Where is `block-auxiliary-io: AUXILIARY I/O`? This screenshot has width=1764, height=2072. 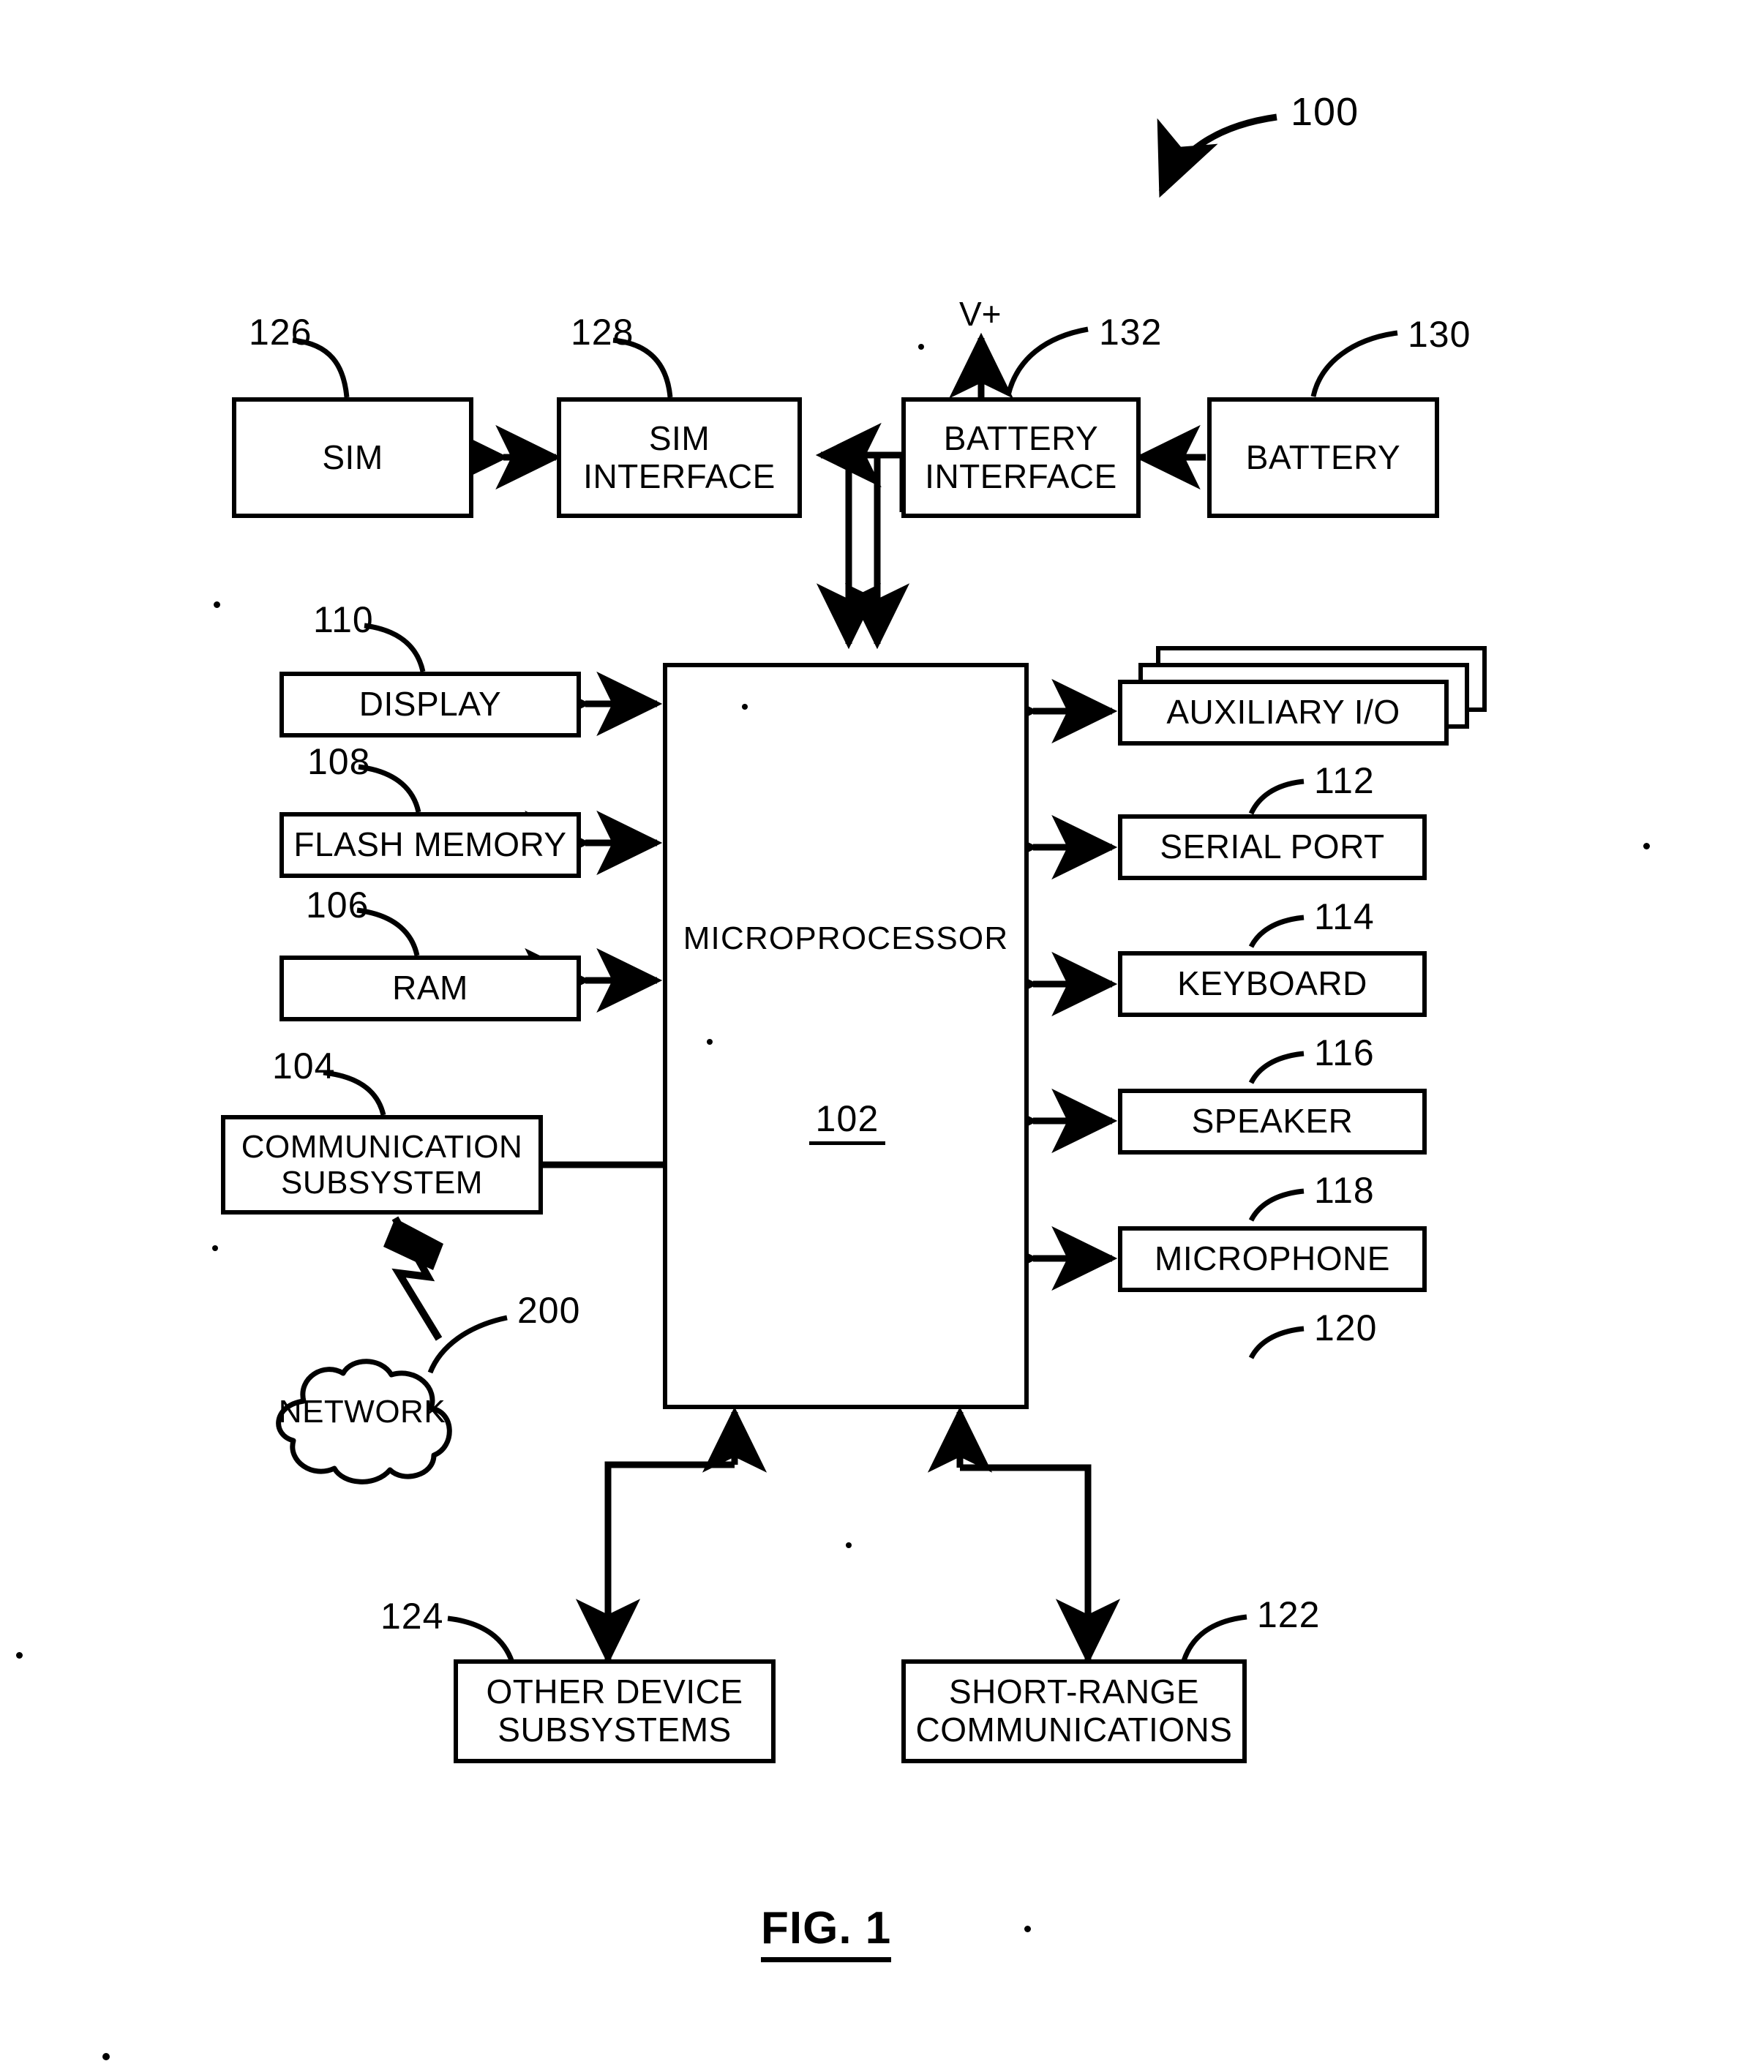 block-auxiliary-io: AUXILIARY I/O is located at coordinates (1284, 713).